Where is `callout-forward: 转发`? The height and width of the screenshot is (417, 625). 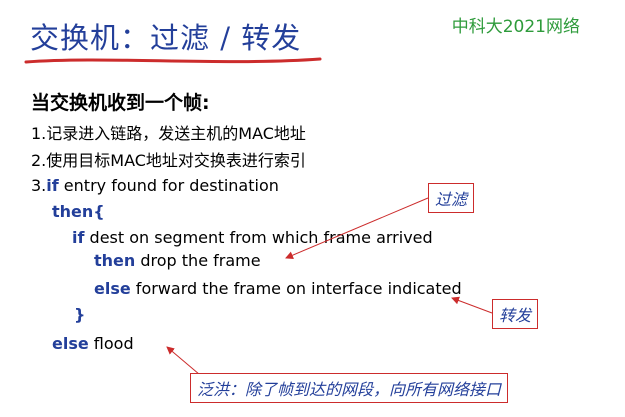 callout-forward: 转发 is located at coordinates (515, 314).